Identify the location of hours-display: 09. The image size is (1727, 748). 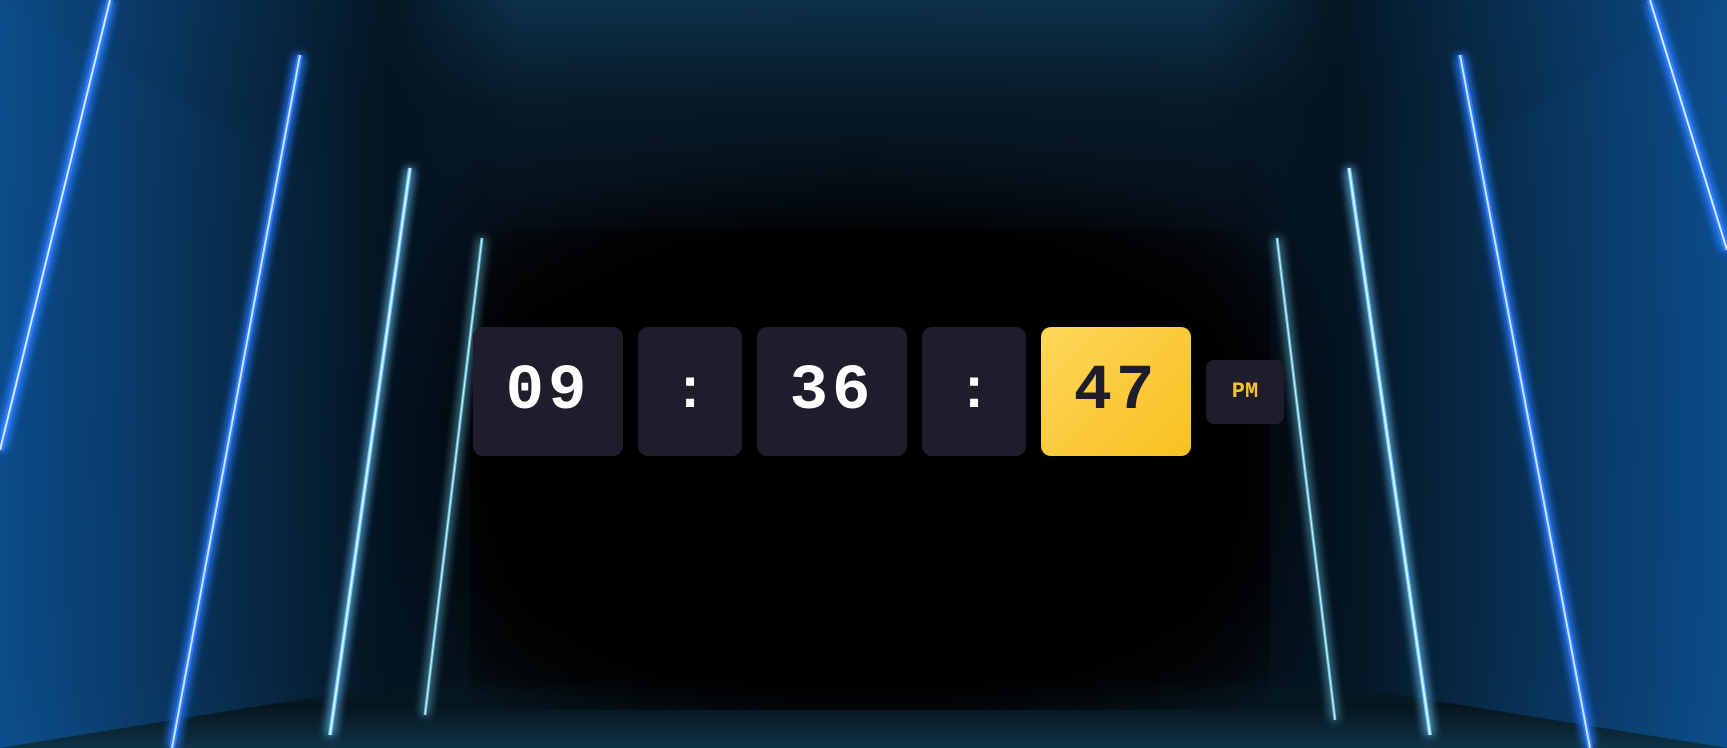
(548, 391).